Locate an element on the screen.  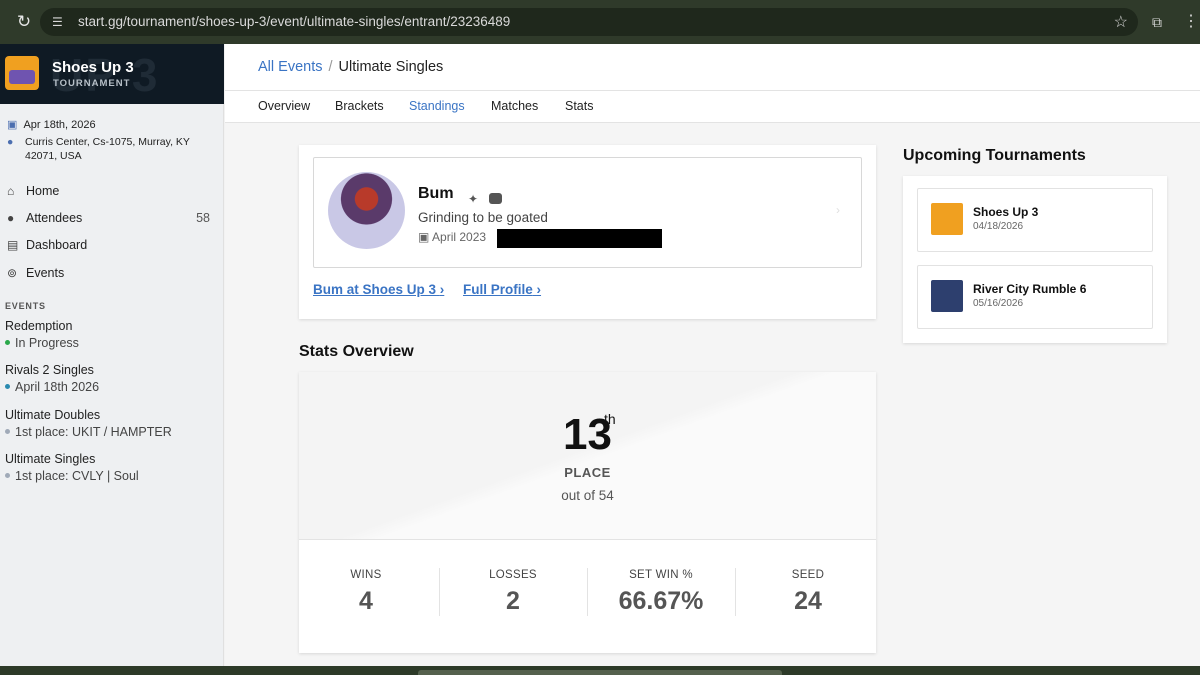
sidebar-item-label: Dashboard is located at coordinates (57, 245).